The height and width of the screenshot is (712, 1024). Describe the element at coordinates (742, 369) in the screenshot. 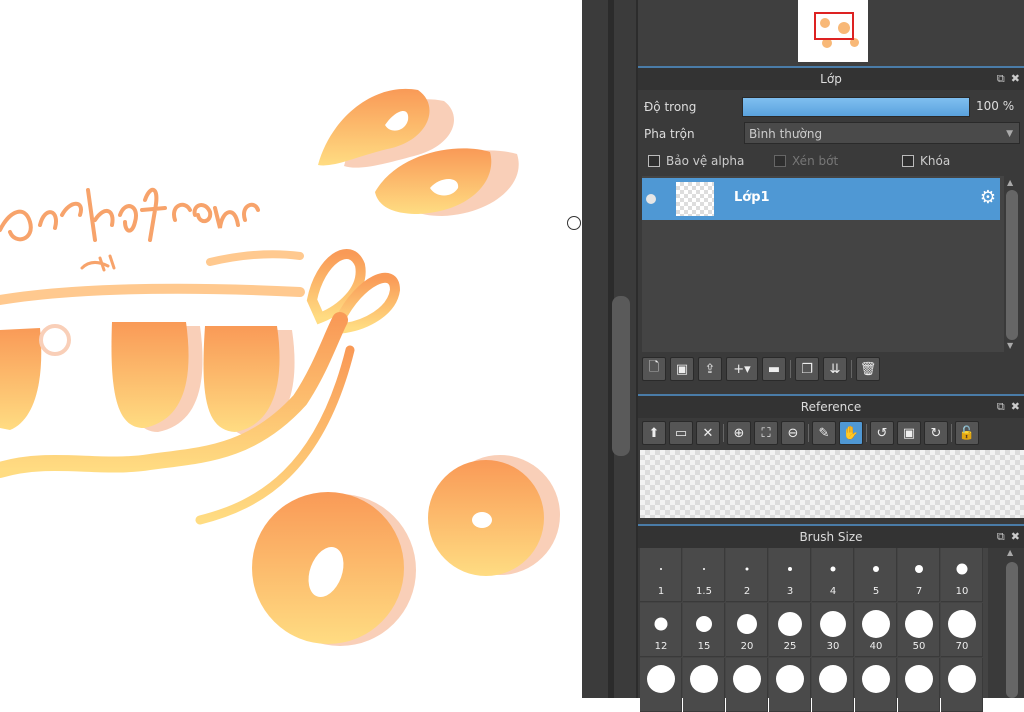

I see `add-layer-menu-icon: +▾` at that location.